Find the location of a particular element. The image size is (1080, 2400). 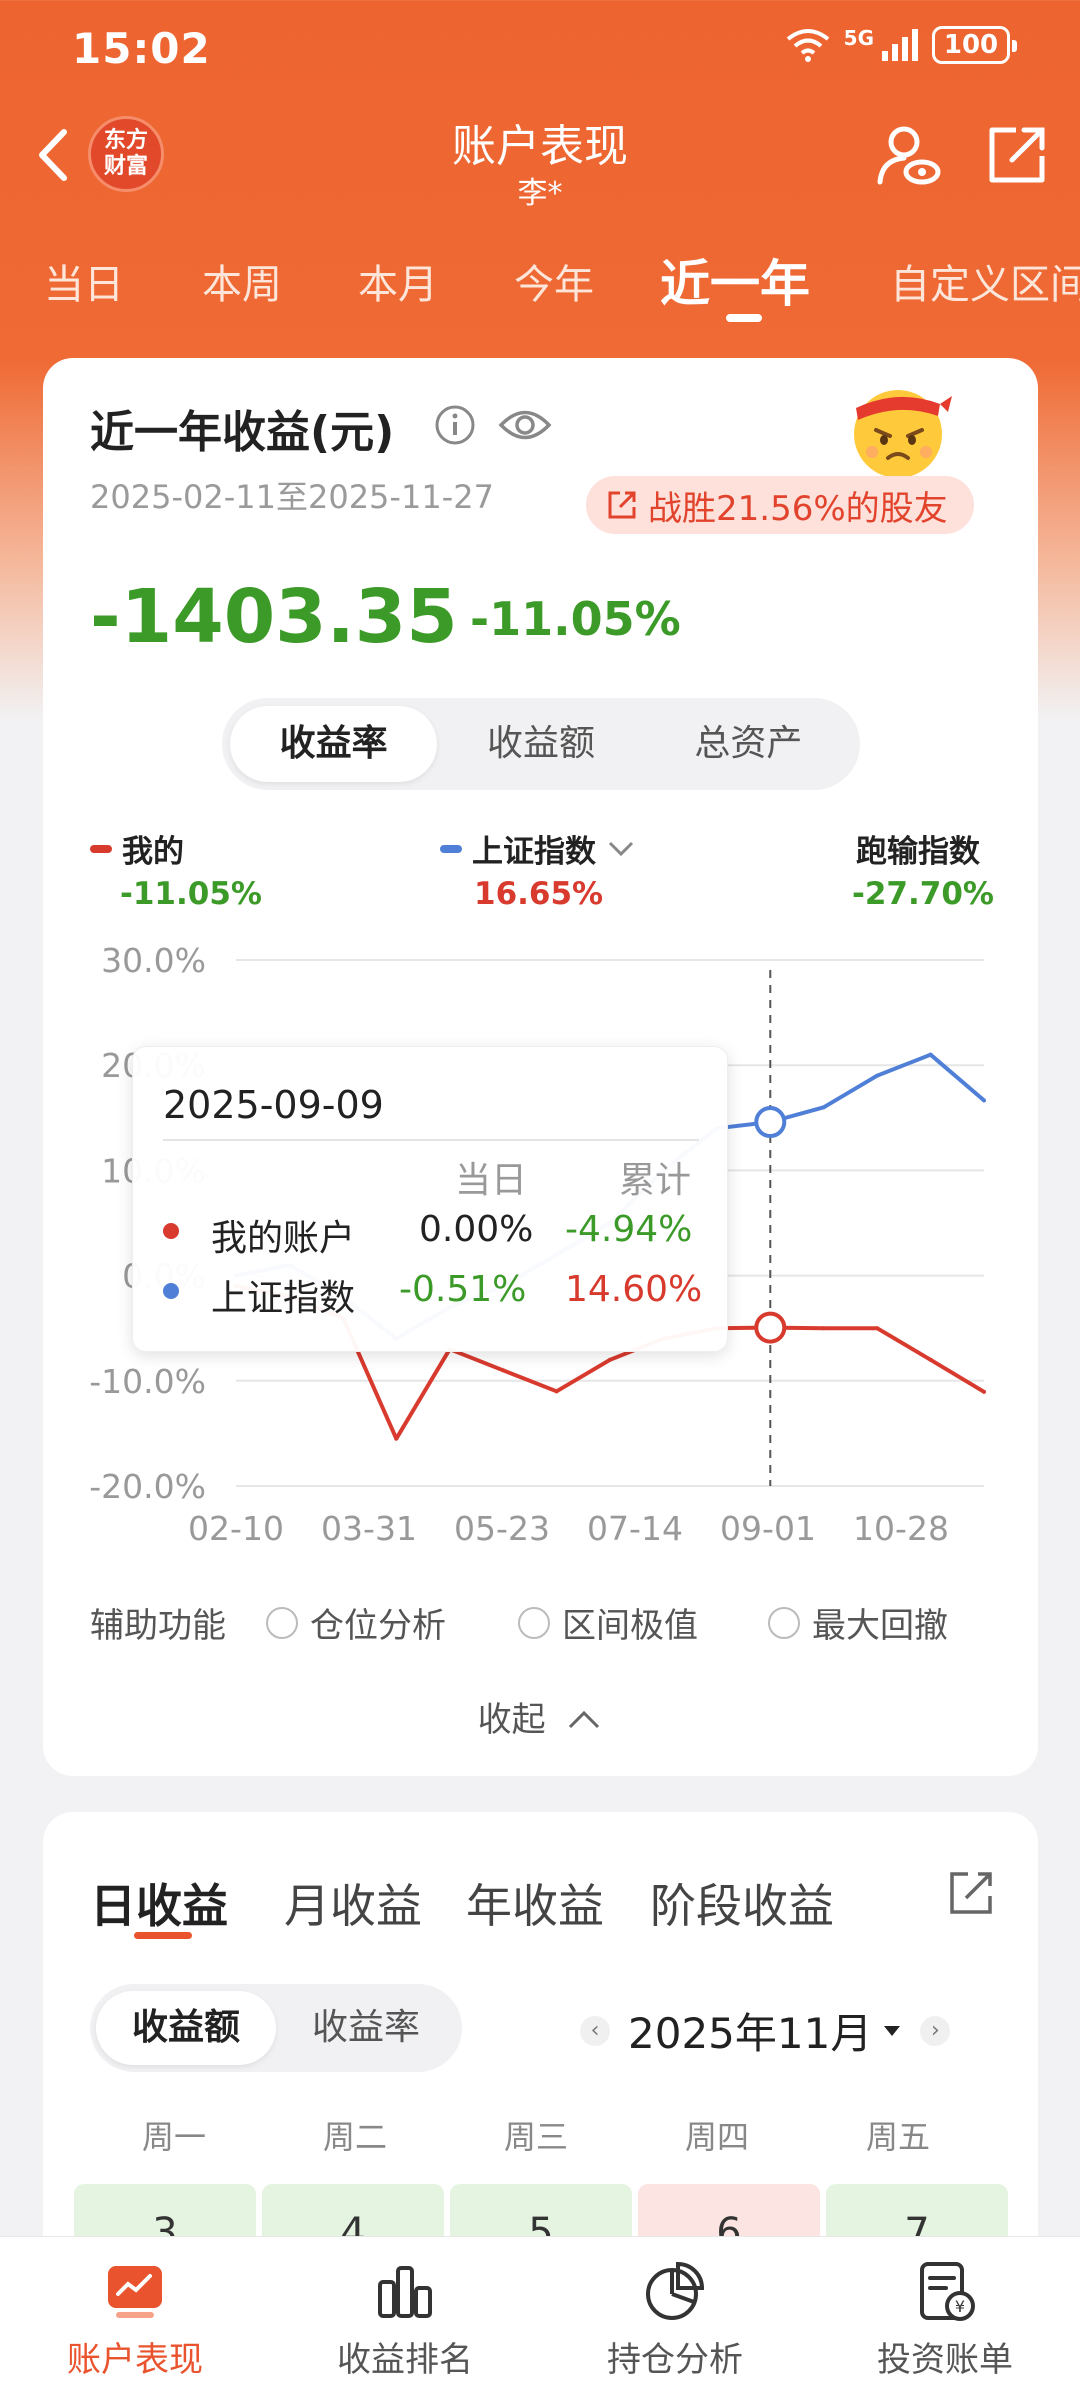

aux-label: 辅助功能 is located at coordinates (158, 1626).